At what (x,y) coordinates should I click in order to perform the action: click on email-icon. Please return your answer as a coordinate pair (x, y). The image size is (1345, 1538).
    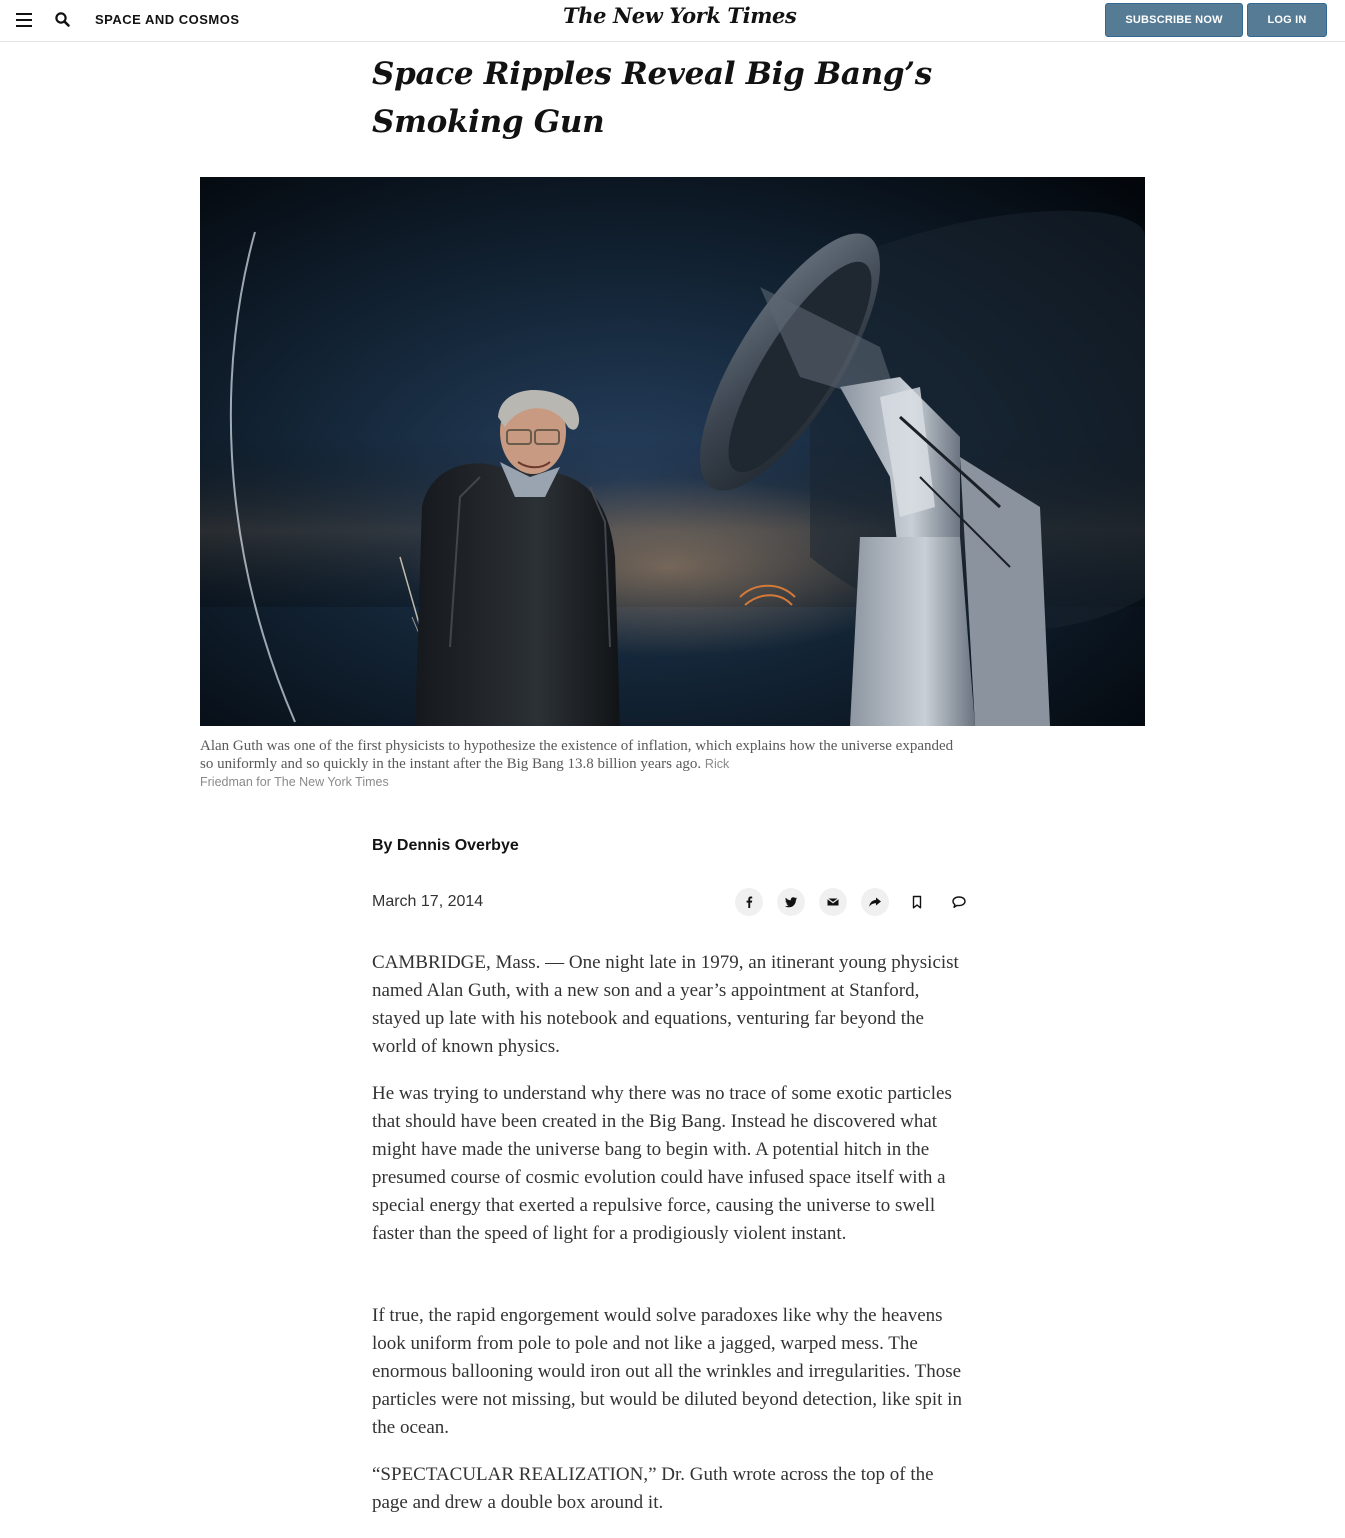
    Looking at the image, I should click on (833, 902).